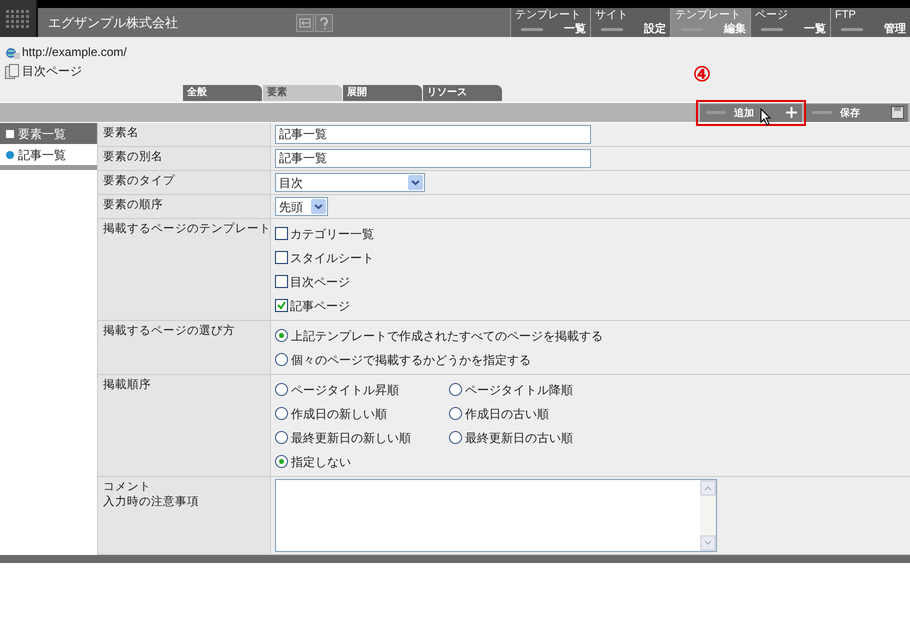 The height and width of the screenshot is (625, 910). I want to click on tab: 展開, so click(382, 93).